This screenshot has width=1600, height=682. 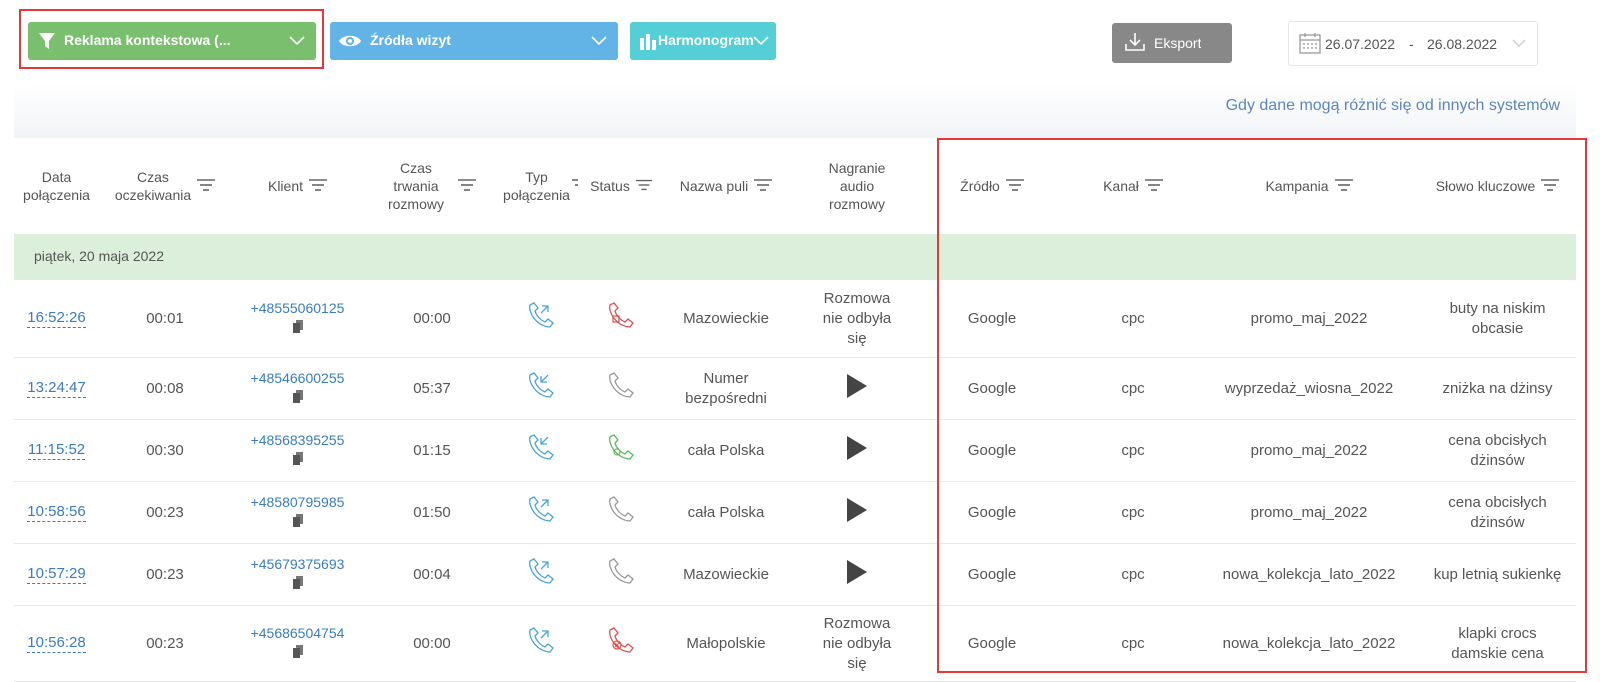 I want to click on channel-value: cpc, so click(x=1133, y=318).